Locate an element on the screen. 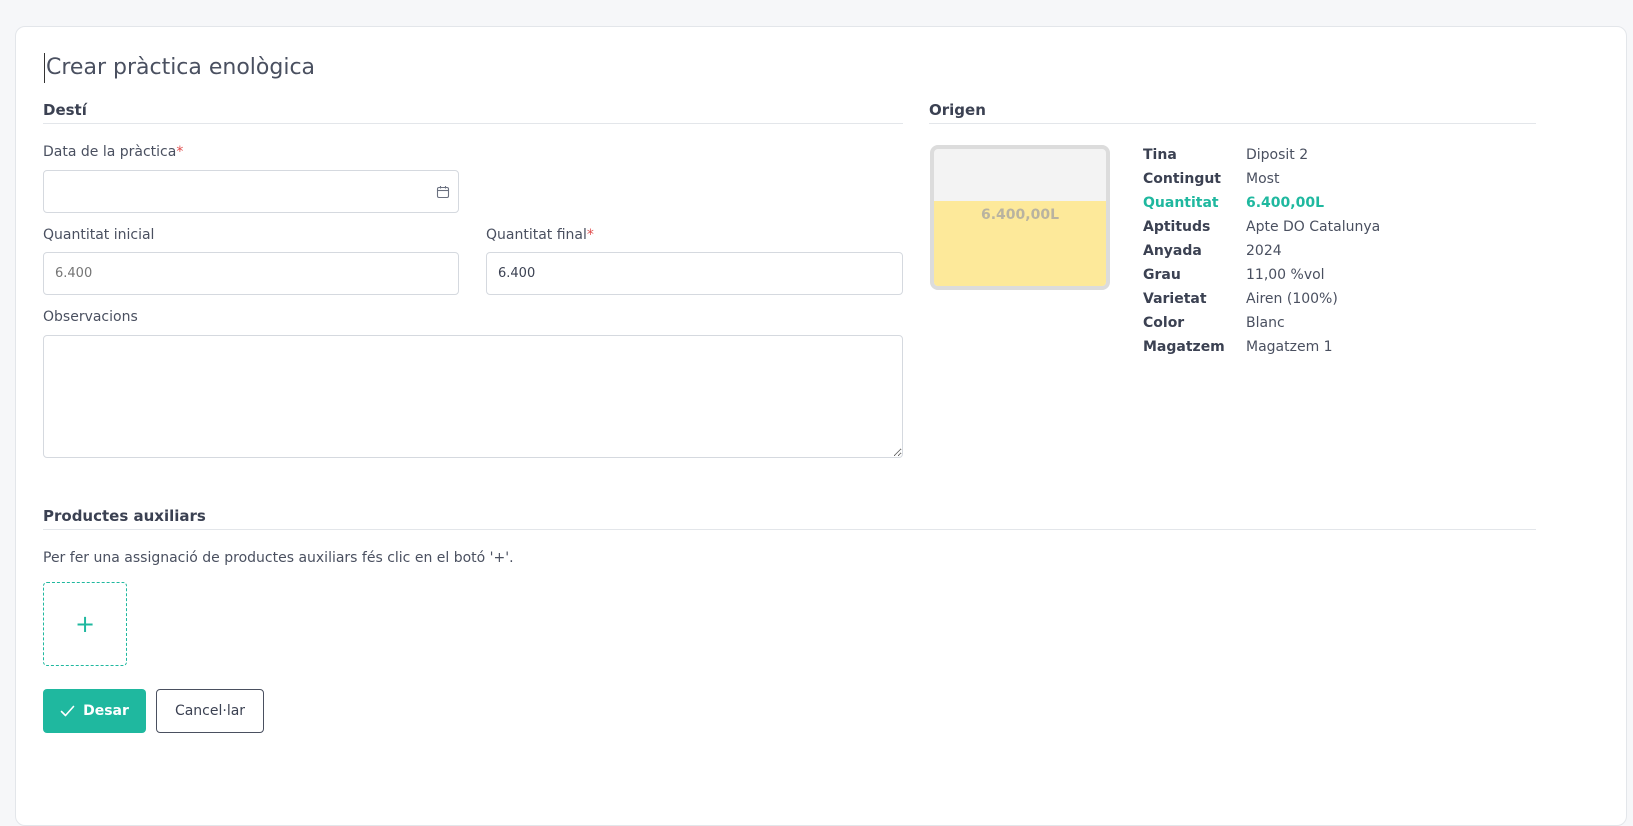 This screenshot has width=1633, height=826. origin-detail-value: Magatzem 1 is located at coordinates (1289, 347).